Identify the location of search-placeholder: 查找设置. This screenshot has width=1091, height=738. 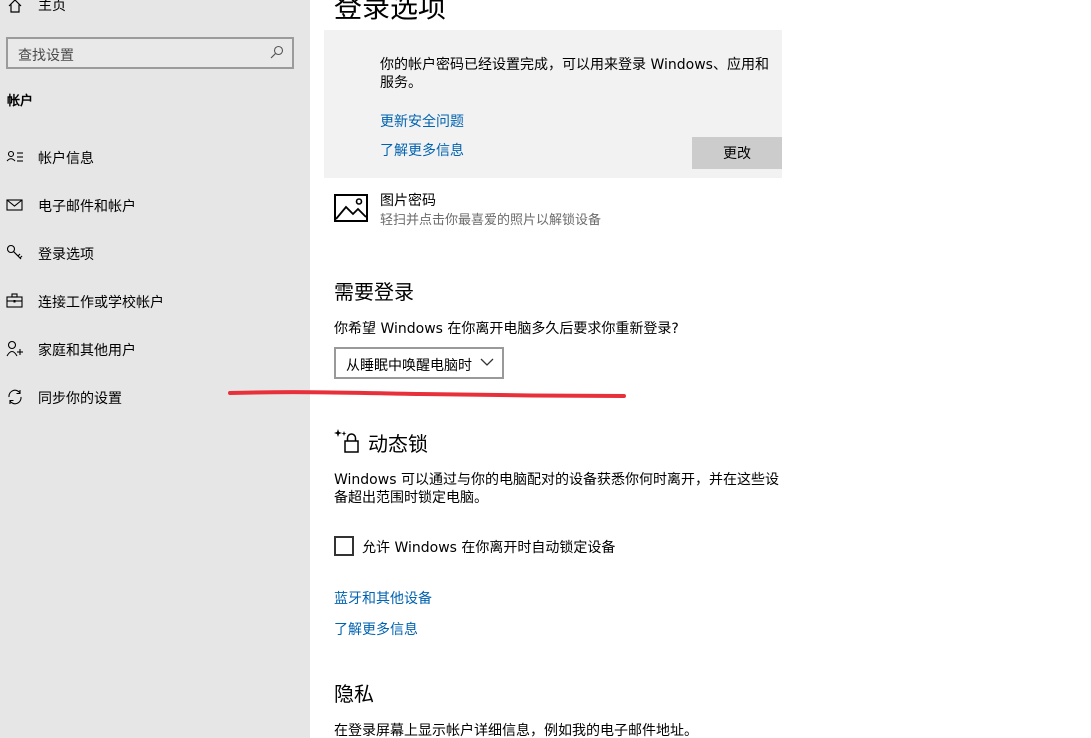
(46, 56).